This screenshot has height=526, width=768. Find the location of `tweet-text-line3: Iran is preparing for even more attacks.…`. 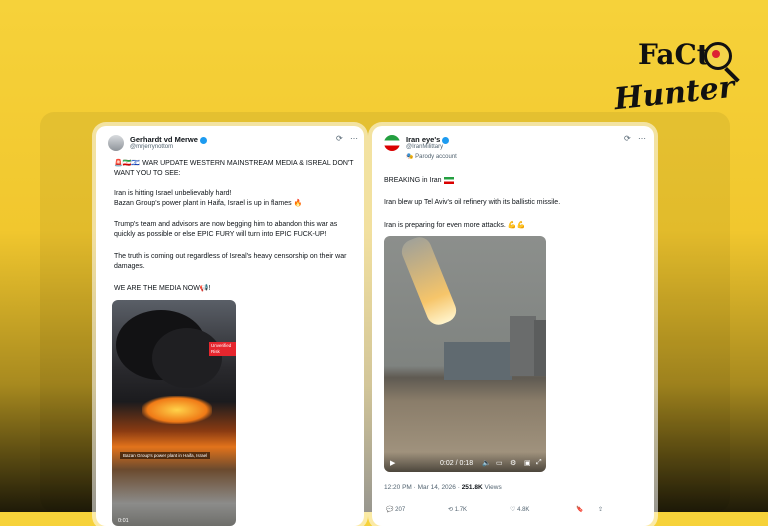

tweet-text-line3: Iran is preparing for even more attacks.… is located at coordinates (455, 225).